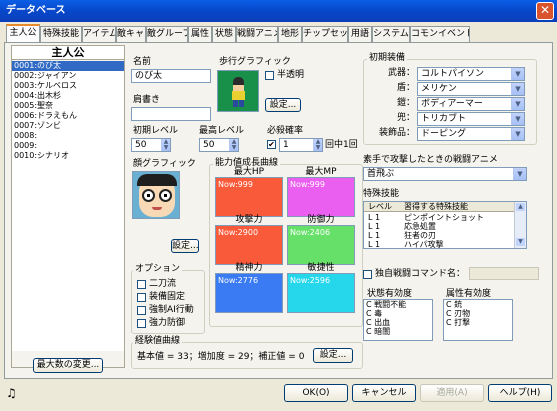  I want to click on tab-3: 敵キャラ, so click(131, 34).